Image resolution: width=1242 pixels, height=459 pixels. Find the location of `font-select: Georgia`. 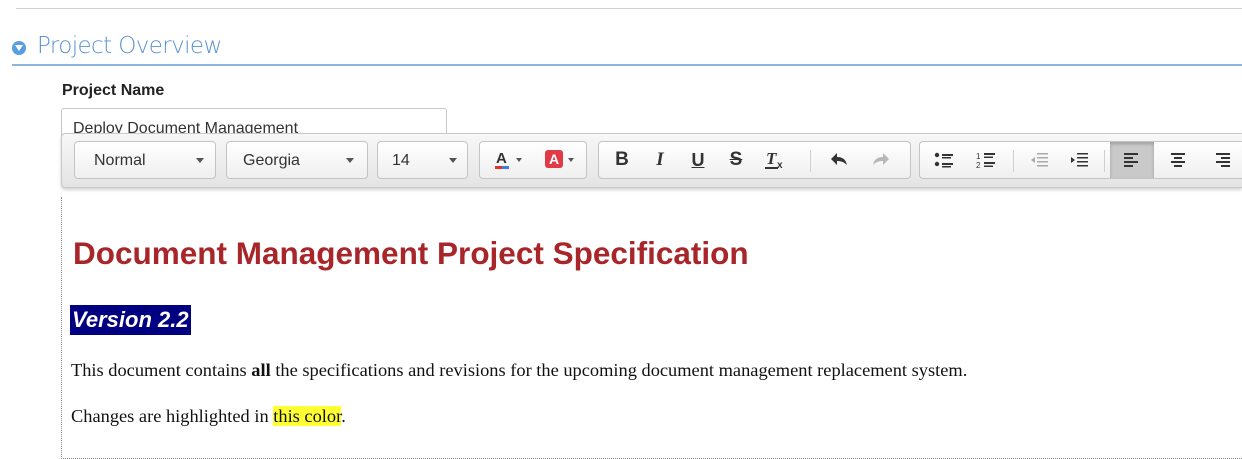

font-select: Georgia is located at coordinates (297, 160).